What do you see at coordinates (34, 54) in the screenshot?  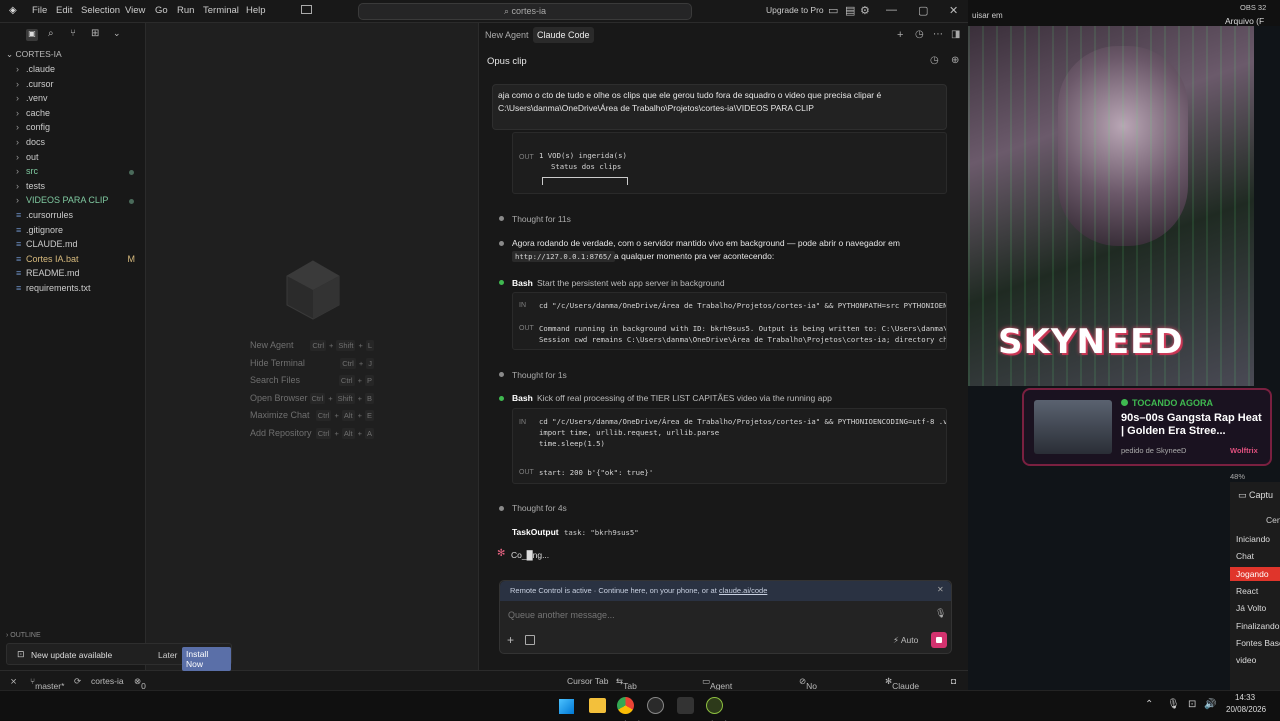 I see `explorer-root: ⌄ CORTES-IA` at bounding box center [34, 54].